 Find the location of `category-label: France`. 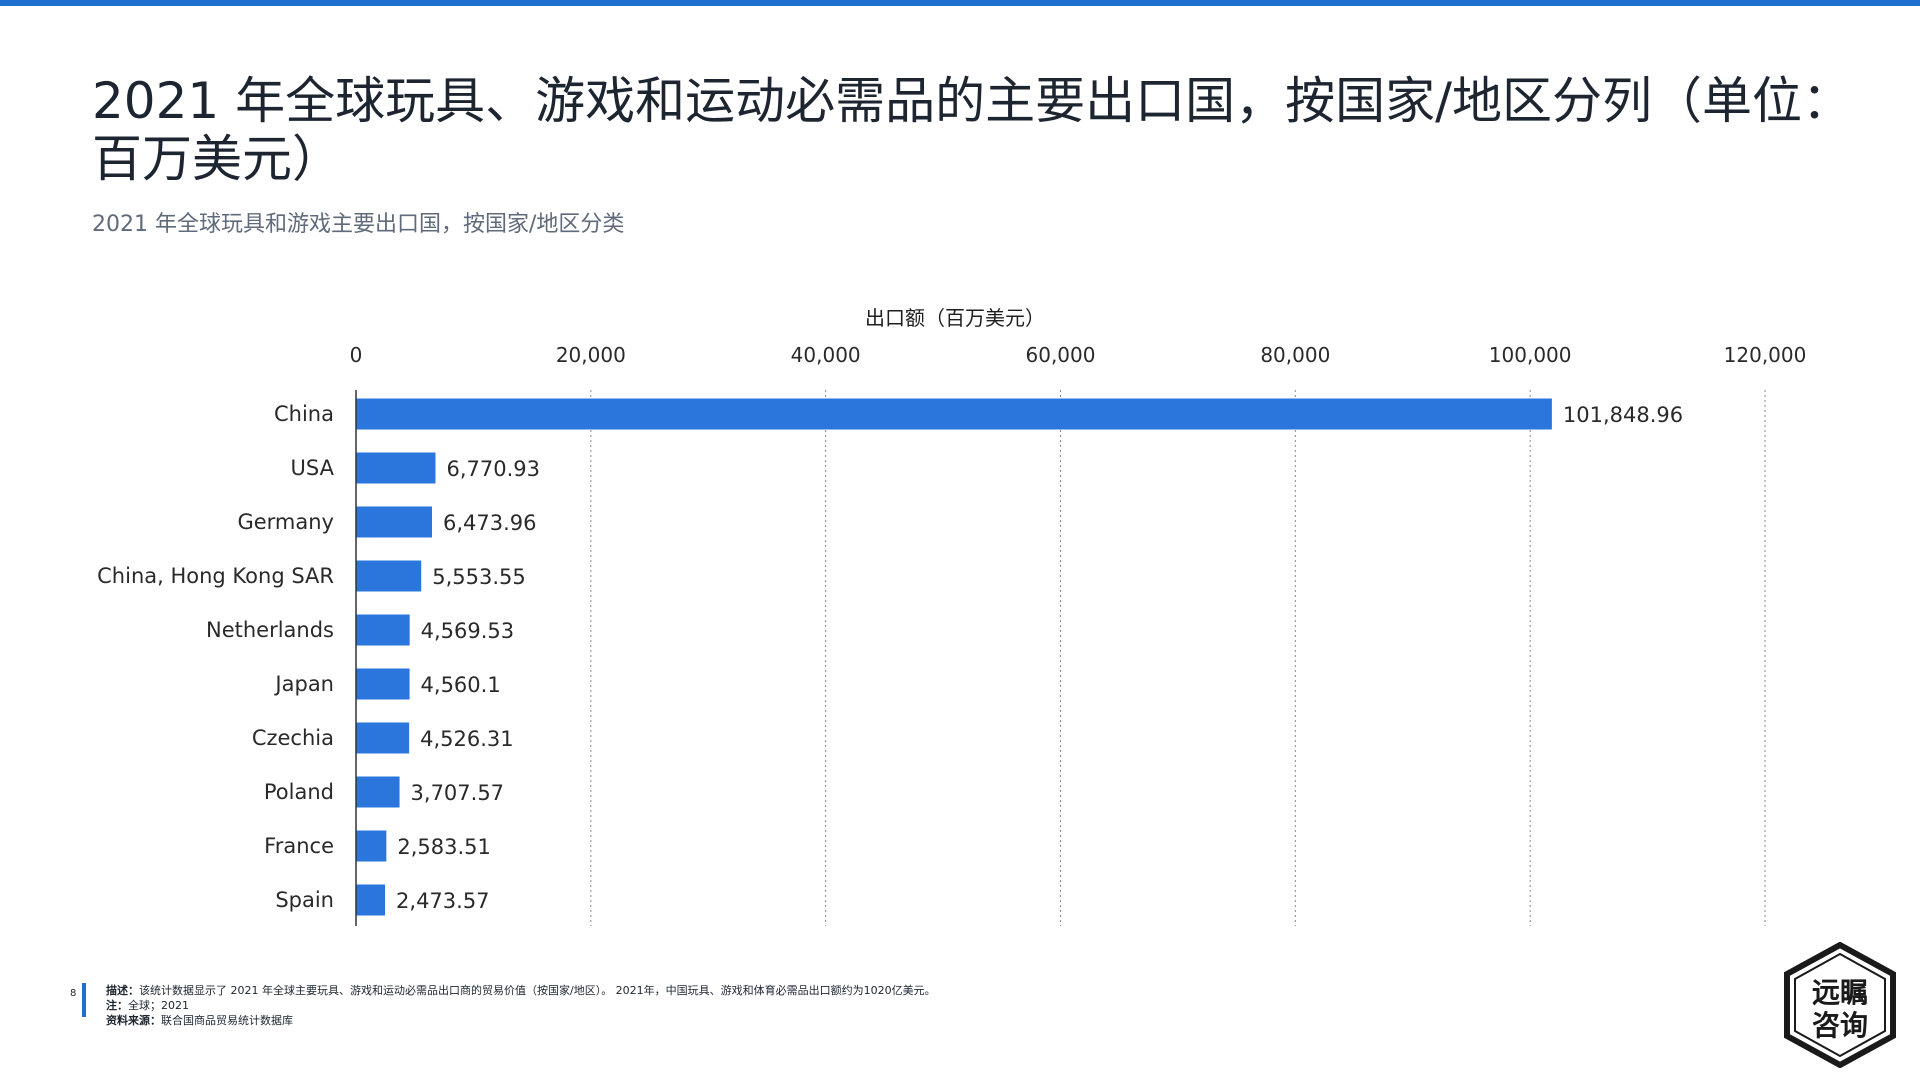

category-label: France is located at coordinates (299, 846).